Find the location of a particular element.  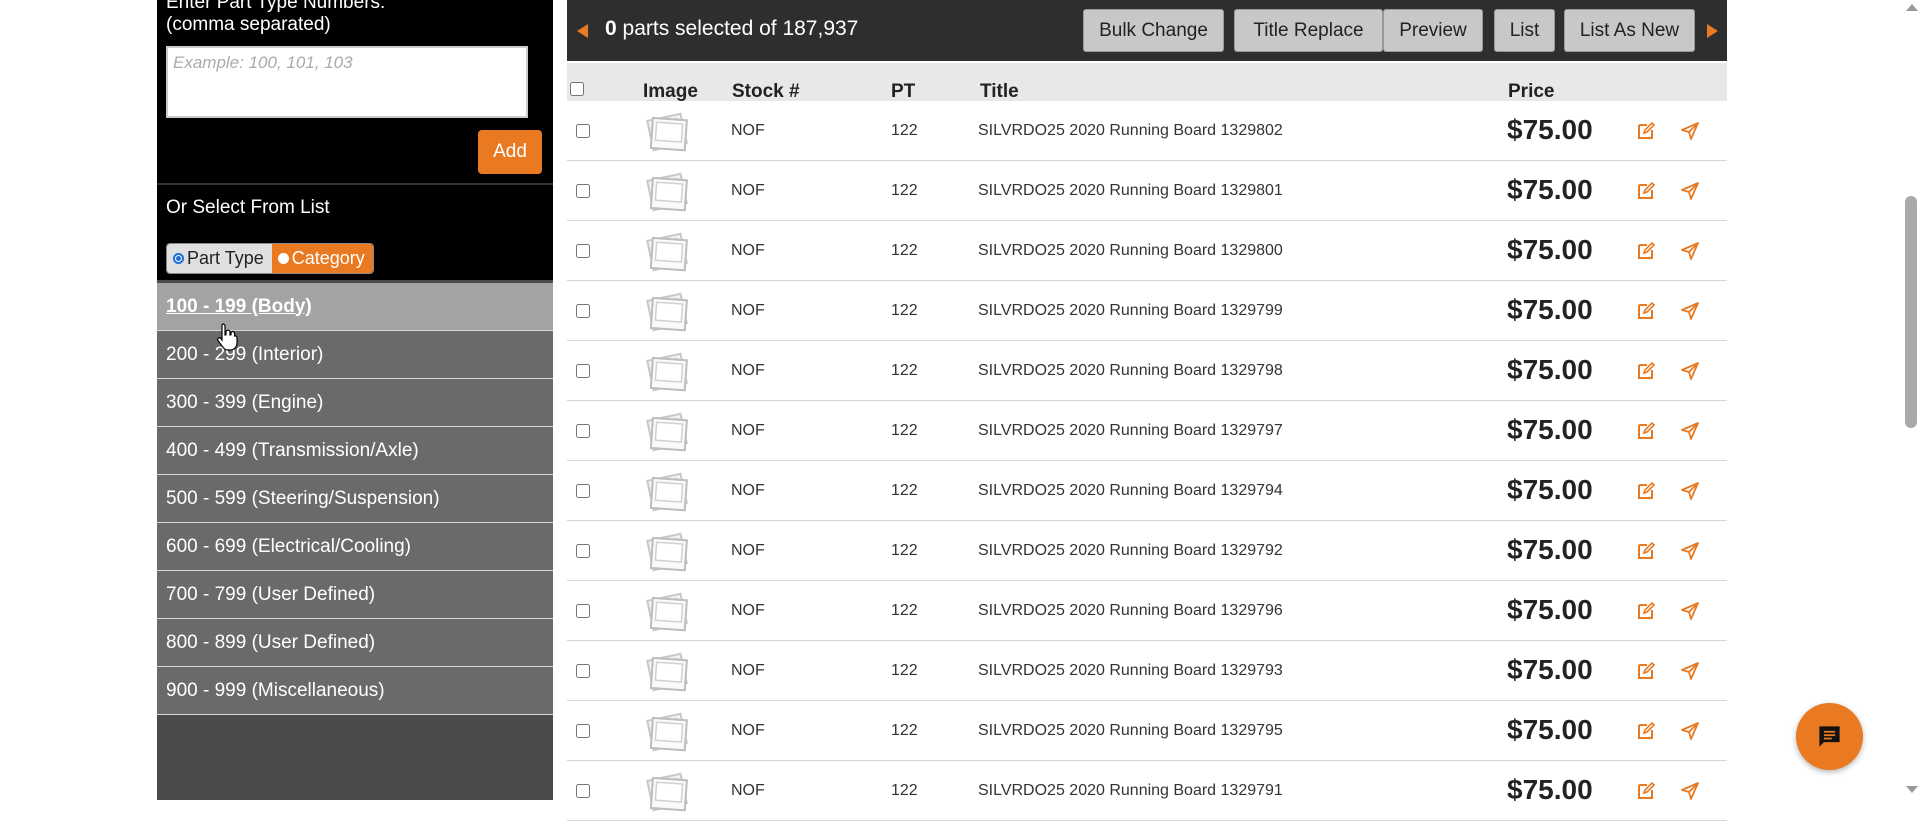

title-replace-button: Title Replace is located at coordinates (1308, 30).